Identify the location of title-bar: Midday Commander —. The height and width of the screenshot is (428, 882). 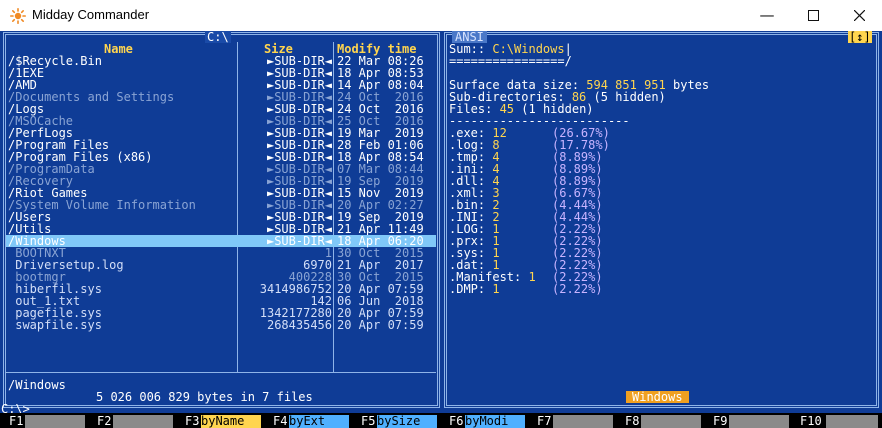
(441, 16).